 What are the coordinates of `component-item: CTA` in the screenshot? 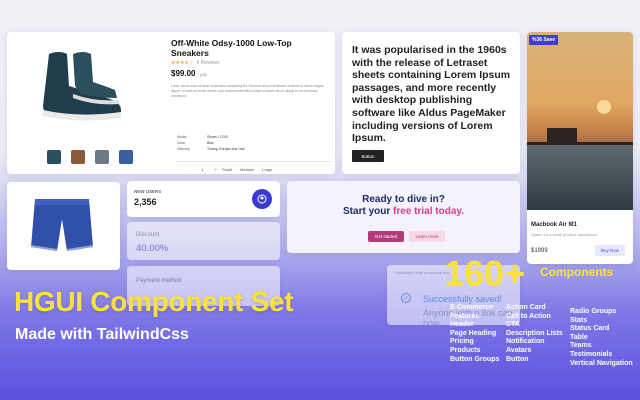 It's located at (513, 325).